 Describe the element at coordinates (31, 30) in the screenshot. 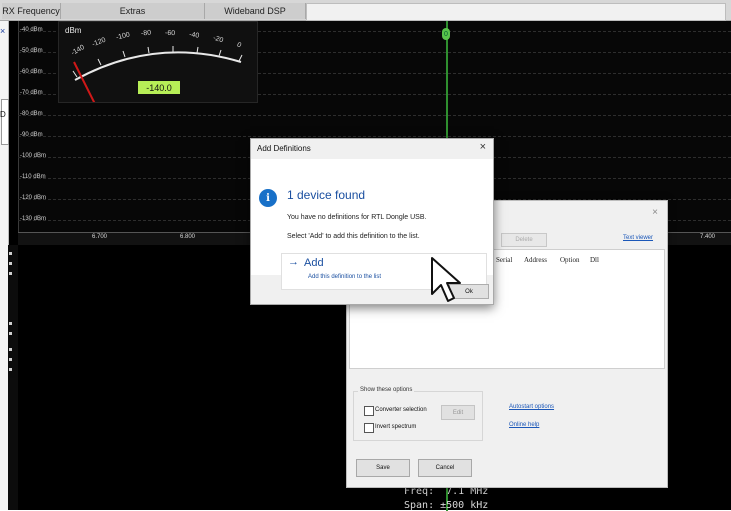

I see `dbm-level-label: -40 dBm` at that location.